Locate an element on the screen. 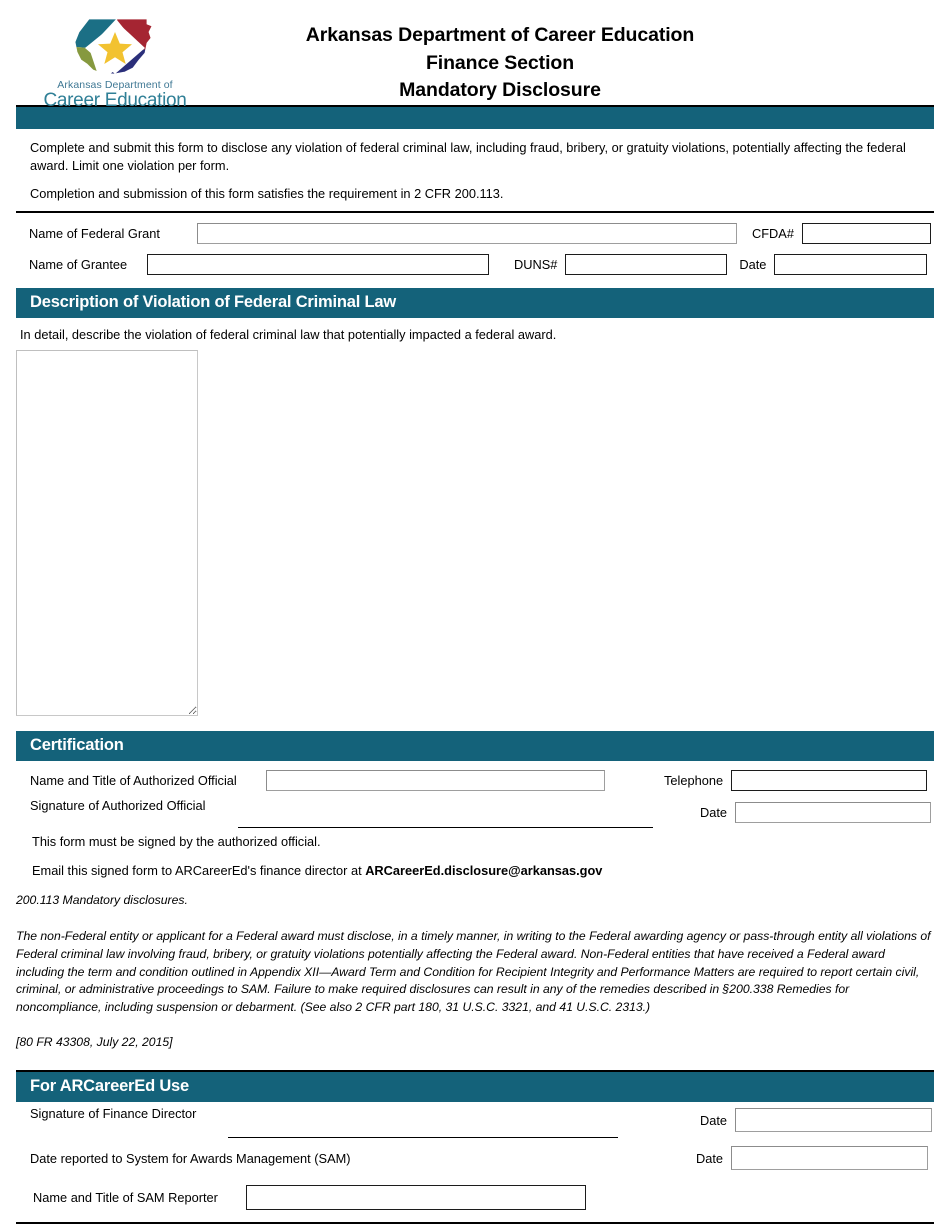 The width and height of the screenshot is (950, 1230). label-name-and-title-authorized-official: Name and Title of Authorized Official is located at coordinates (133, 780).